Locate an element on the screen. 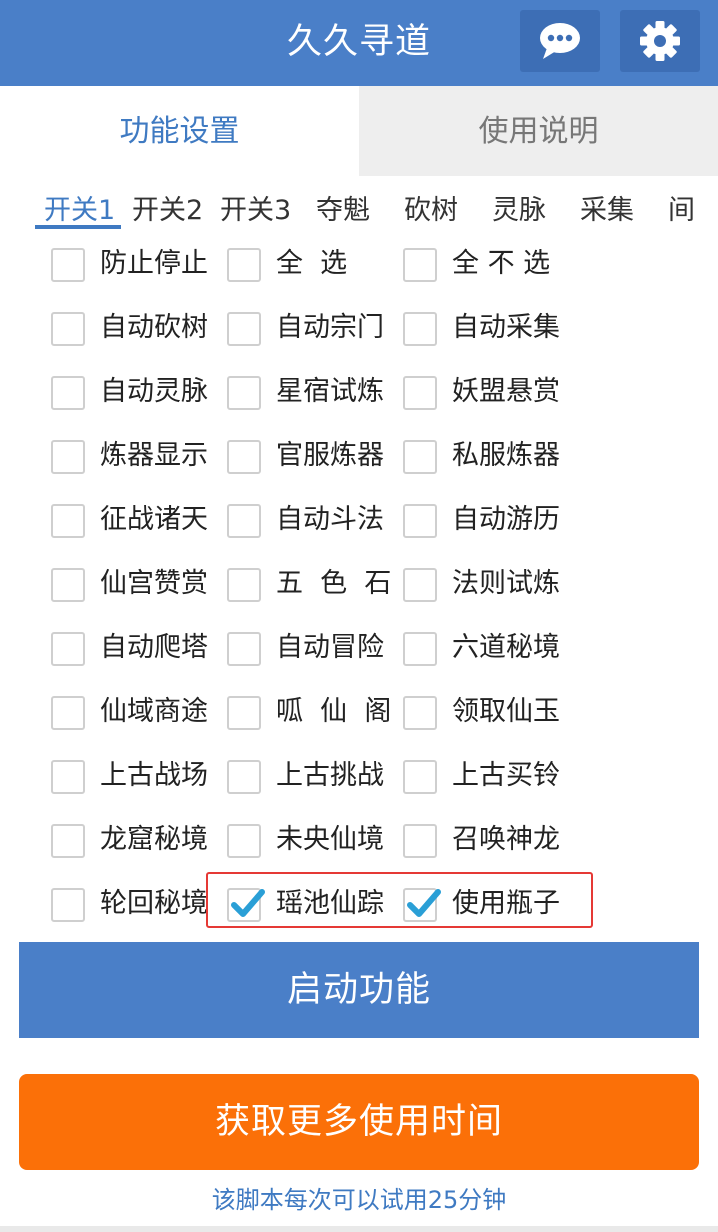  option-label: 自动宗门 is located at coordinates (330, 328).